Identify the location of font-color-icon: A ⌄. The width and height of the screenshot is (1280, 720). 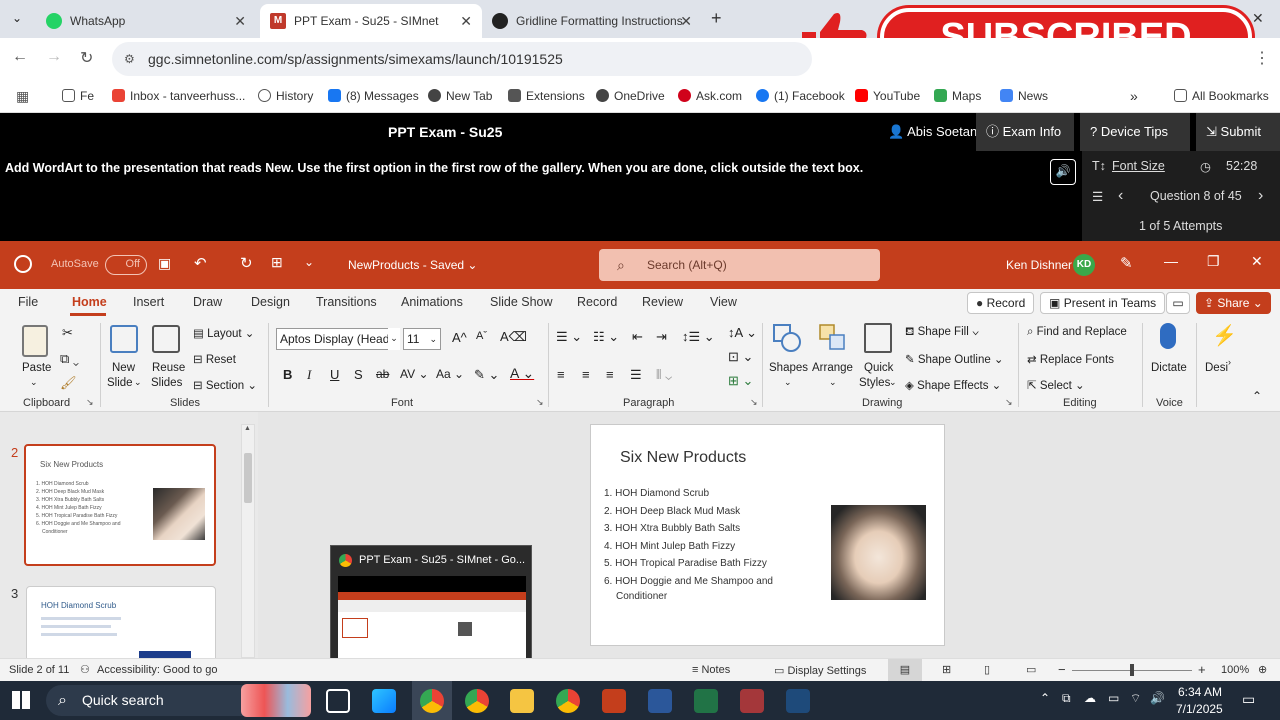
(522, 373).